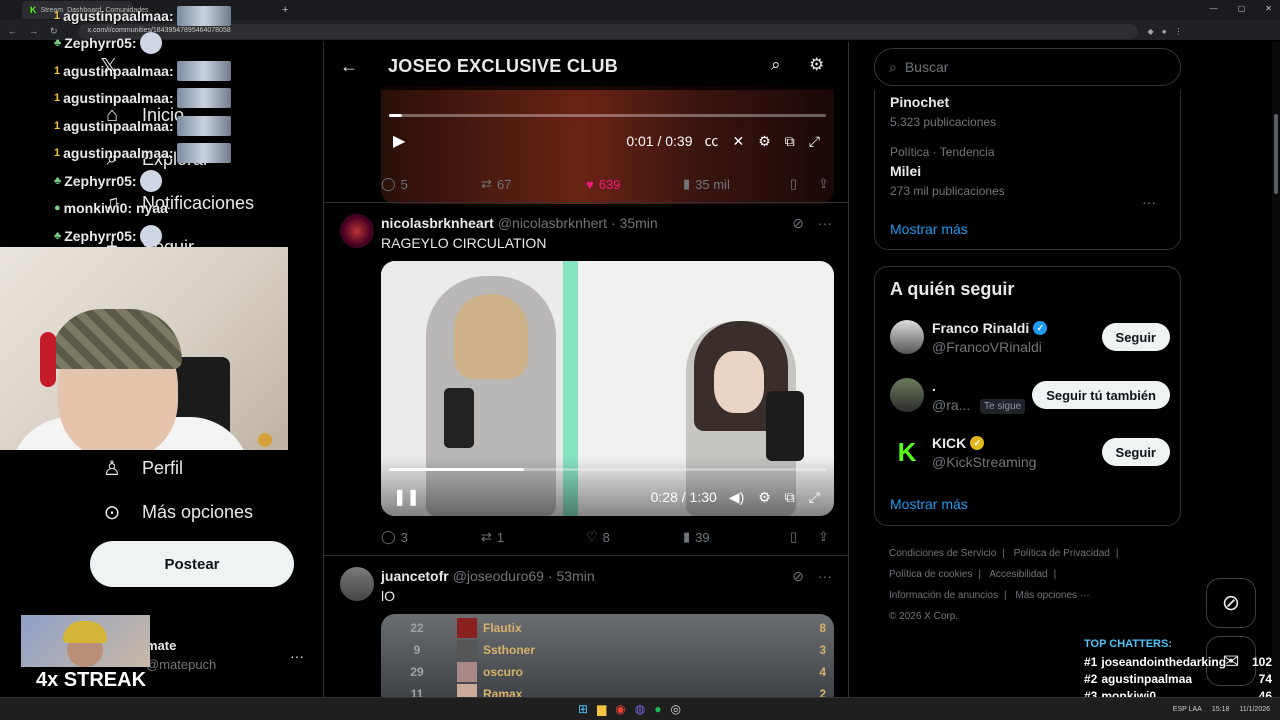  Describe the element at coordinates (571, 576) in the screenshot. I see `post-time: · 53min` at that location.